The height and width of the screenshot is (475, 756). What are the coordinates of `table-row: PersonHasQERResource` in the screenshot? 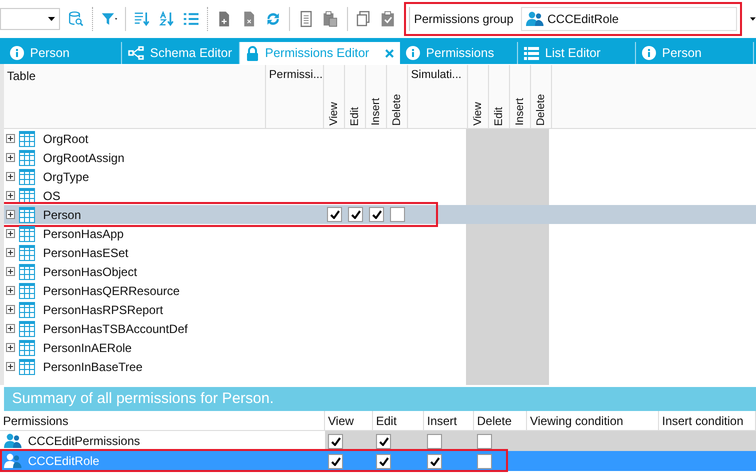 It's located at (380, 290).